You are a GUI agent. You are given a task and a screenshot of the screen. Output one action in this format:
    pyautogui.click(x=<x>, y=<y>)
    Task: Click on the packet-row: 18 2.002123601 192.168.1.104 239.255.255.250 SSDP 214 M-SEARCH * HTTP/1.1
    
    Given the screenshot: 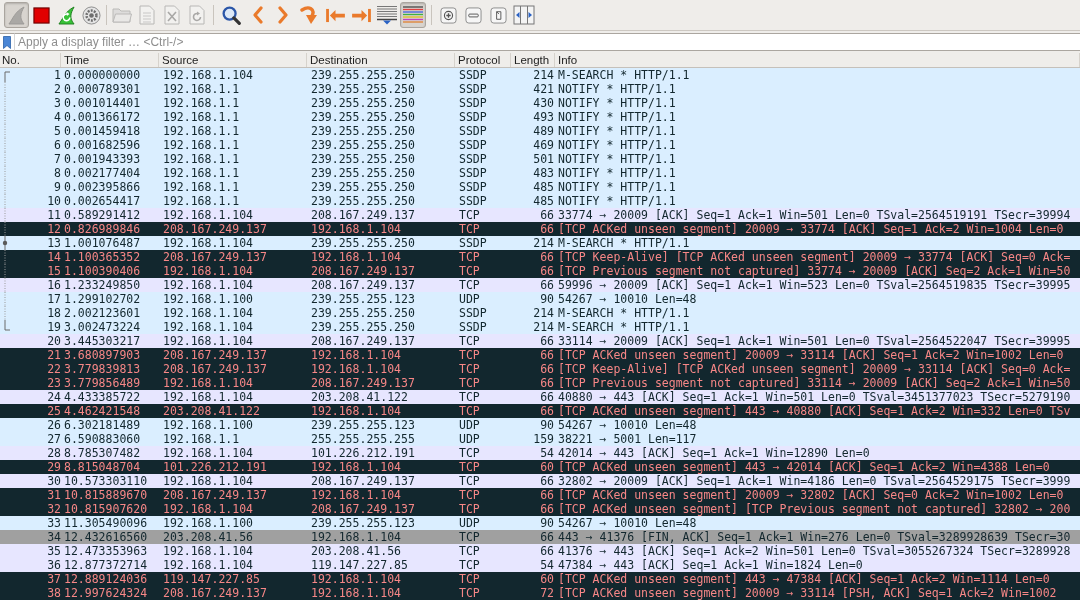 What is the action you would take?
    pyautogui.click(x=540, y=313)
    